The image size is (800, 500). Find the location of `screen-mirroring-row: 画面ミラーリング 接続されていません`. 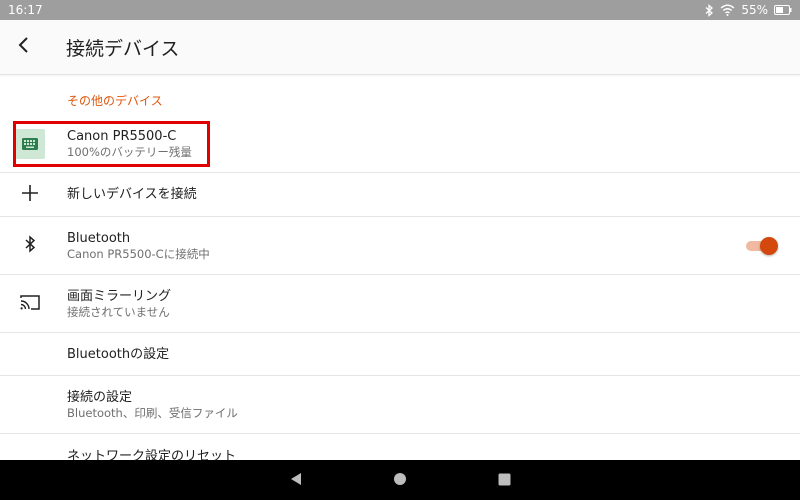

screen-mirroring-row: 画面ミラーリング 接続されていません is located at coordinates (400, 304).